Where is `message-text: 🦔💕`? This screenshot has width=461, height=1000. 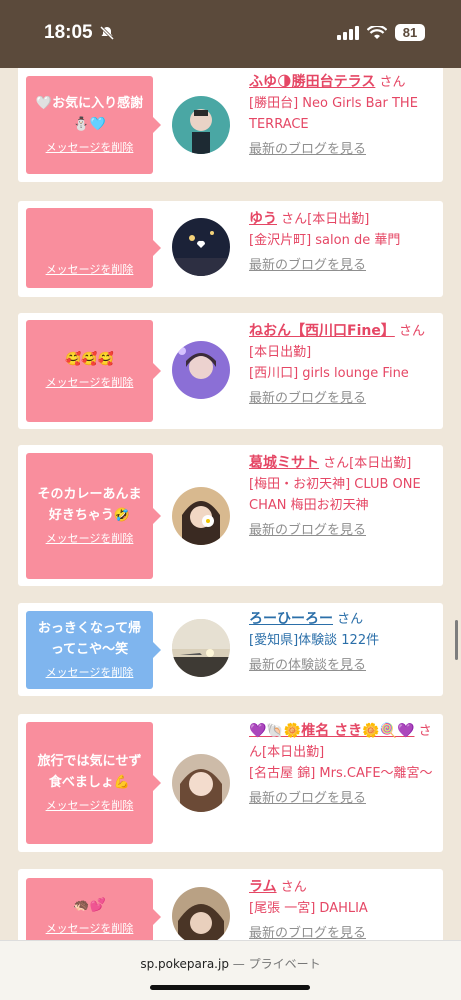
message-text: 🦔💕 is located at coordinates (89, 905).